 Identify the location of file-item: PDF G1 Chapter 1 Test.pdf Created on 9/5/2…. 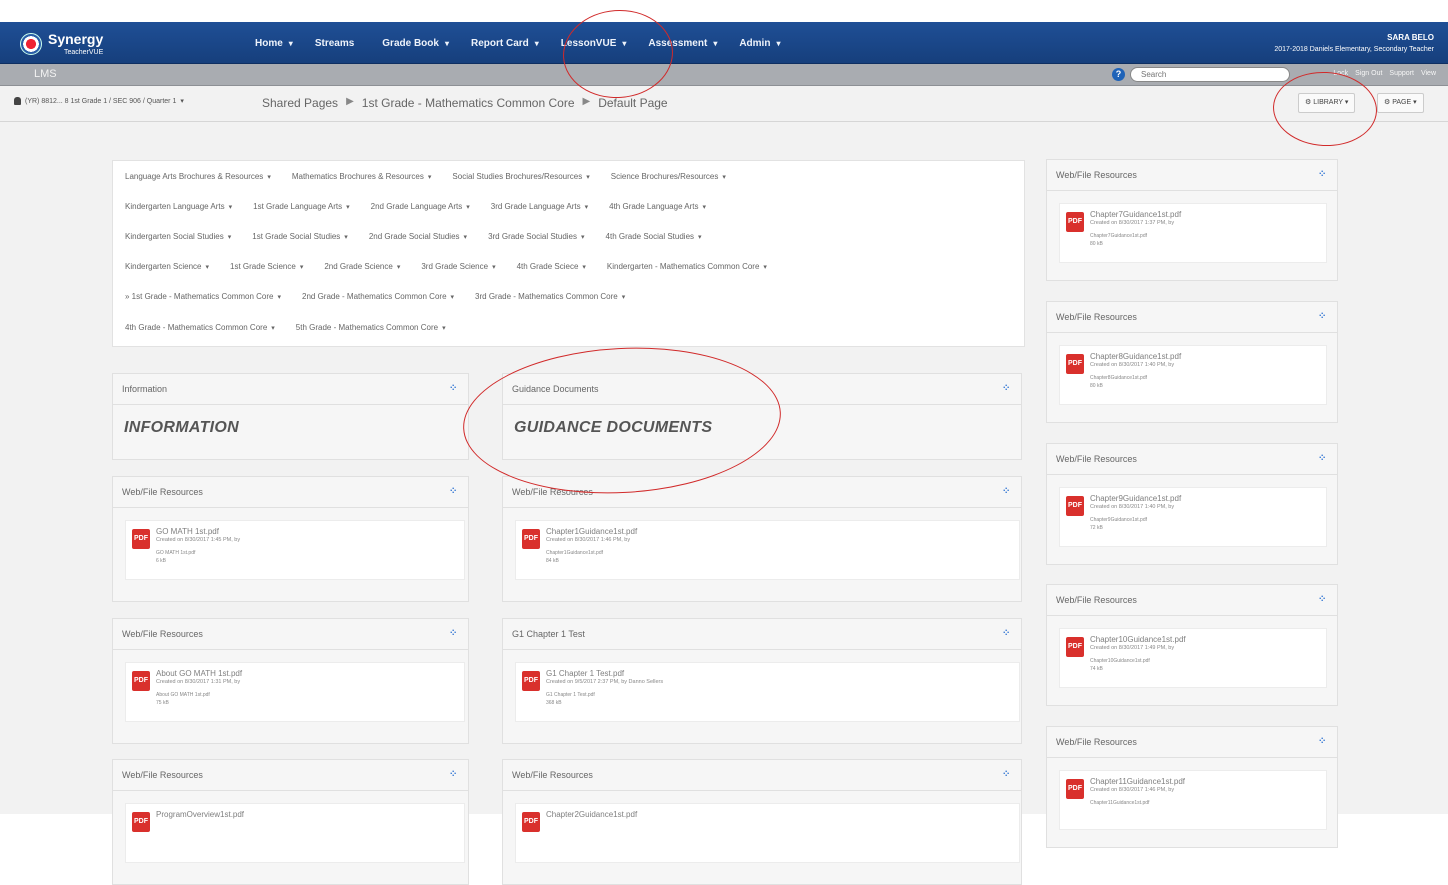
(767, 692).